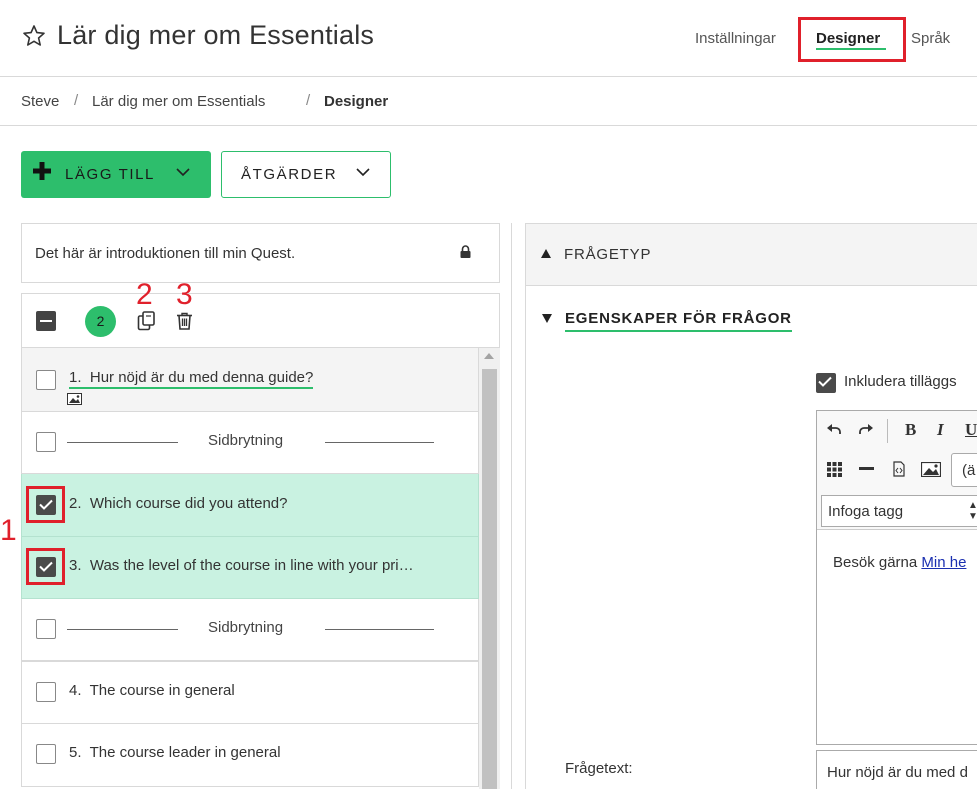 Image resolution: width=977 pixels, height=789 pixels. What do you see at coordinates (547, 318) in the screenshot?
I see `triangle-down-icon` at bounding box center [547, 318].